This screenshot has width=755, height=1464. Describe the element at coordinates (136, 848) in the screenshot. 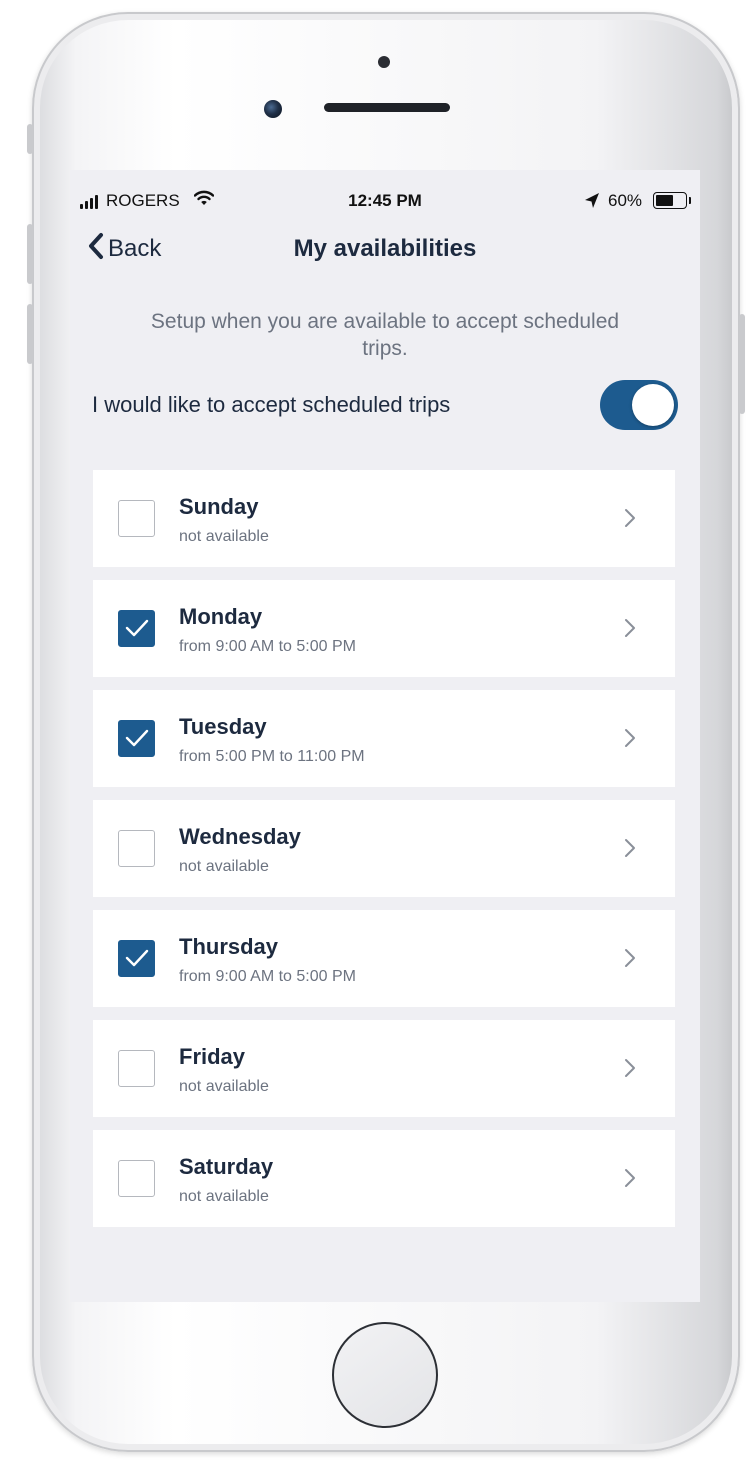

I see `day-checkbox-wednesday` at that location.